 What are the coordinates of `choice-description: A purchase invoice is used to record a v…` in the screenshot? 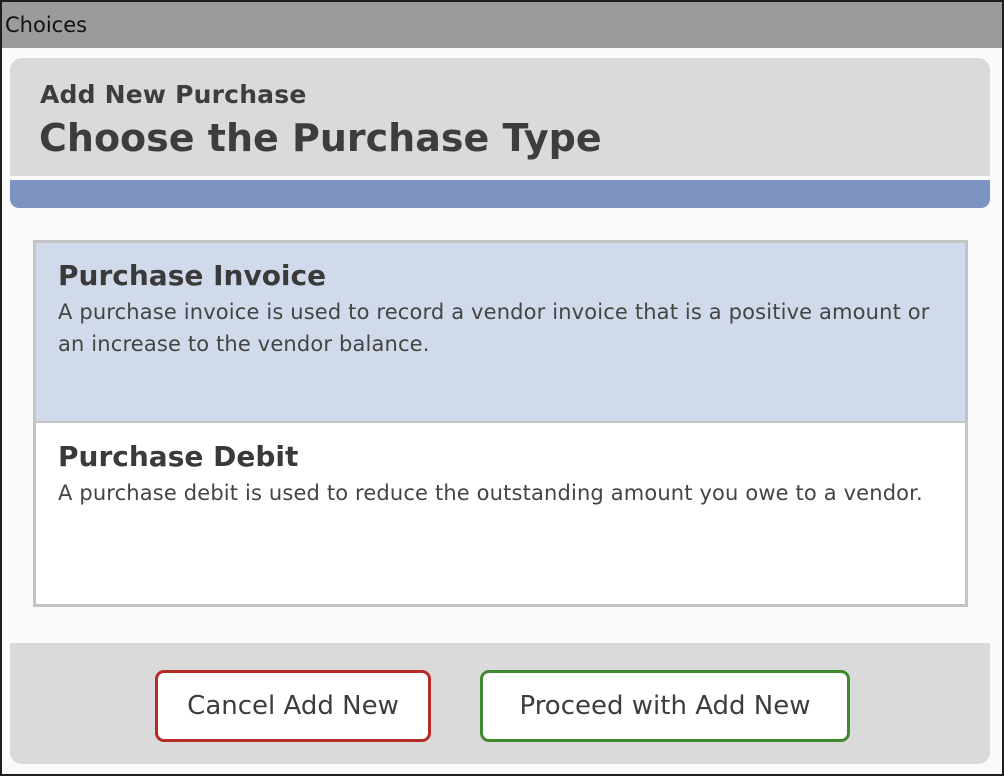 It's located at (494, 328).